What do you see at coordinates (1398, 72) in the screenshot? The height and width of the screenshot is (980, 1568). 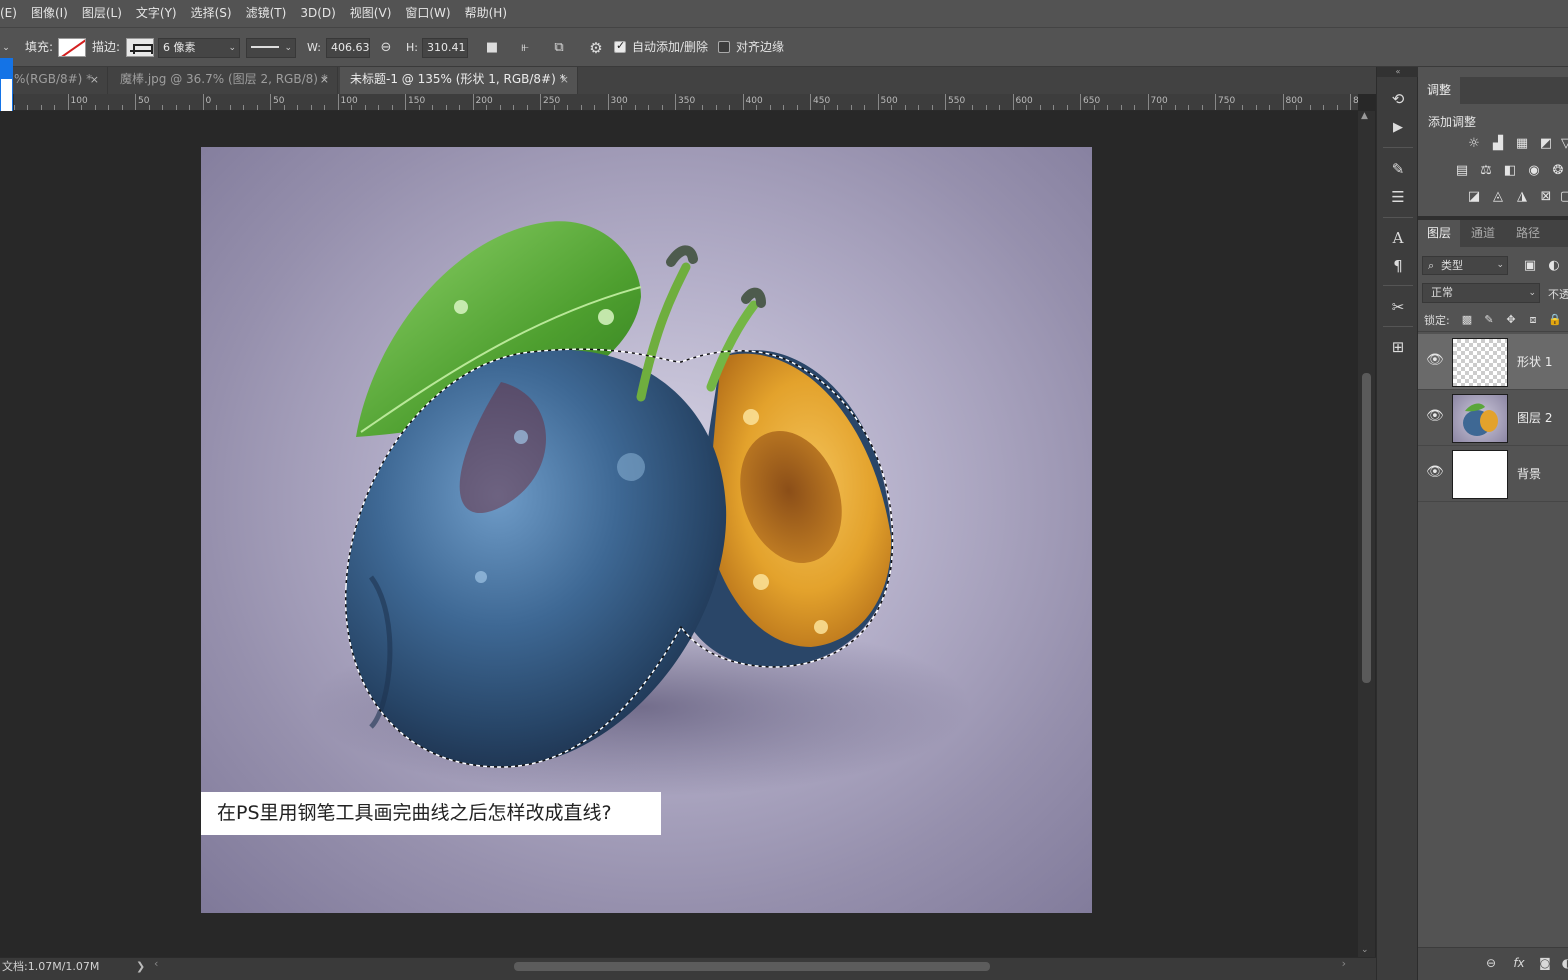 I see `collapse-arrows-icon: «` at bounding box center [1398, 72].